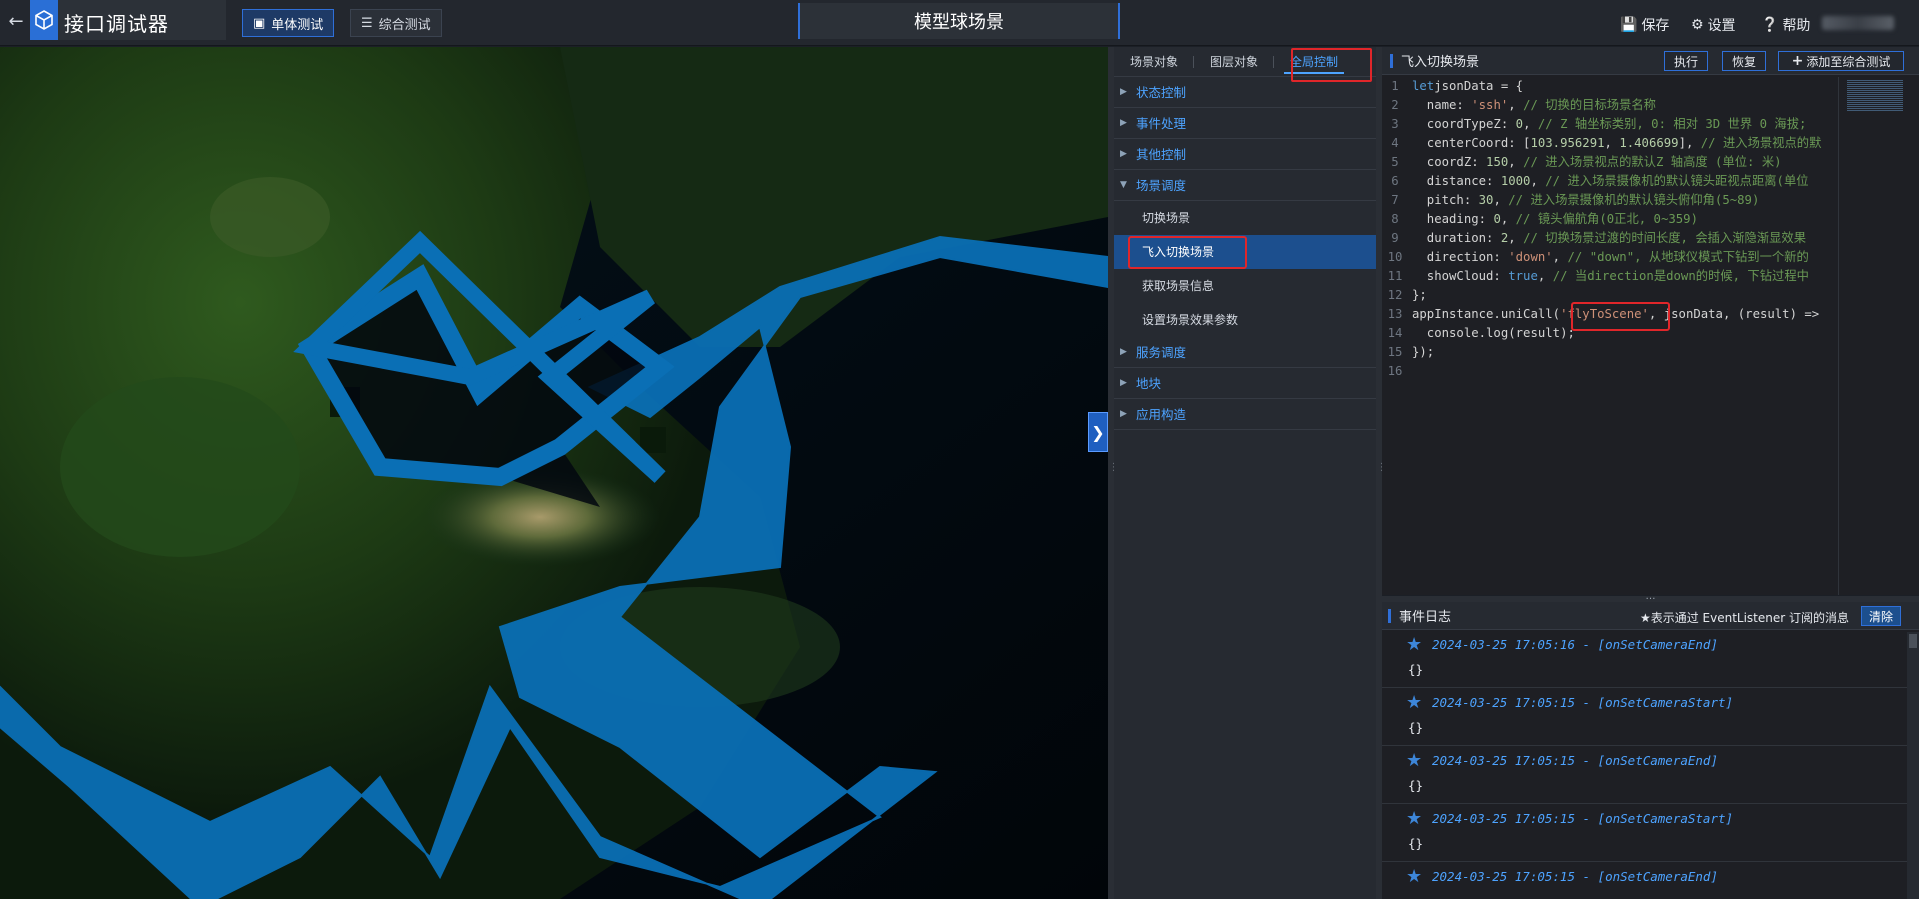 This screenshot has width=1919, height=899. What do you see at coordinates (1245, 383) in the screenshot?
I see `tree-item-land-parcel: ▶ 地块` at bounding box center [1245, 383].